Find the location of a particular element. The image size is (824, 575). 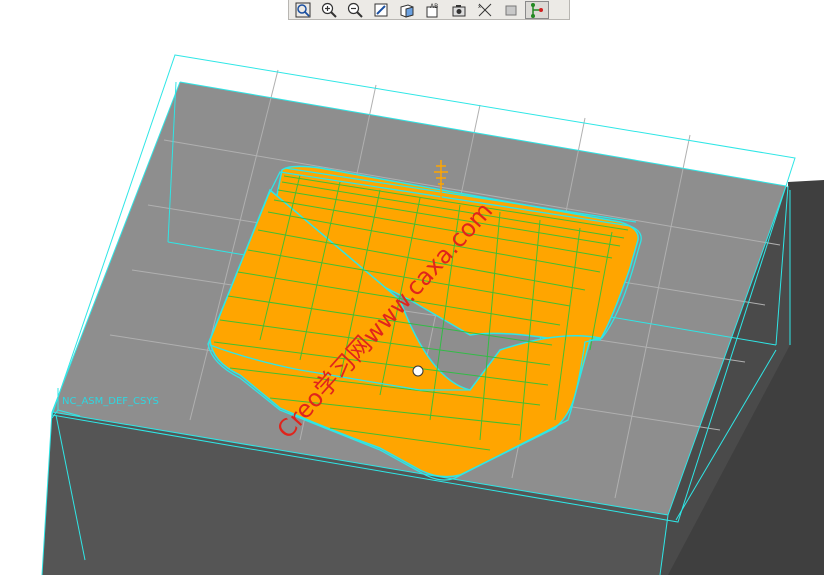

csys-label: NC_ASM_DEF_CSYS is located at coordinates (110, 401).